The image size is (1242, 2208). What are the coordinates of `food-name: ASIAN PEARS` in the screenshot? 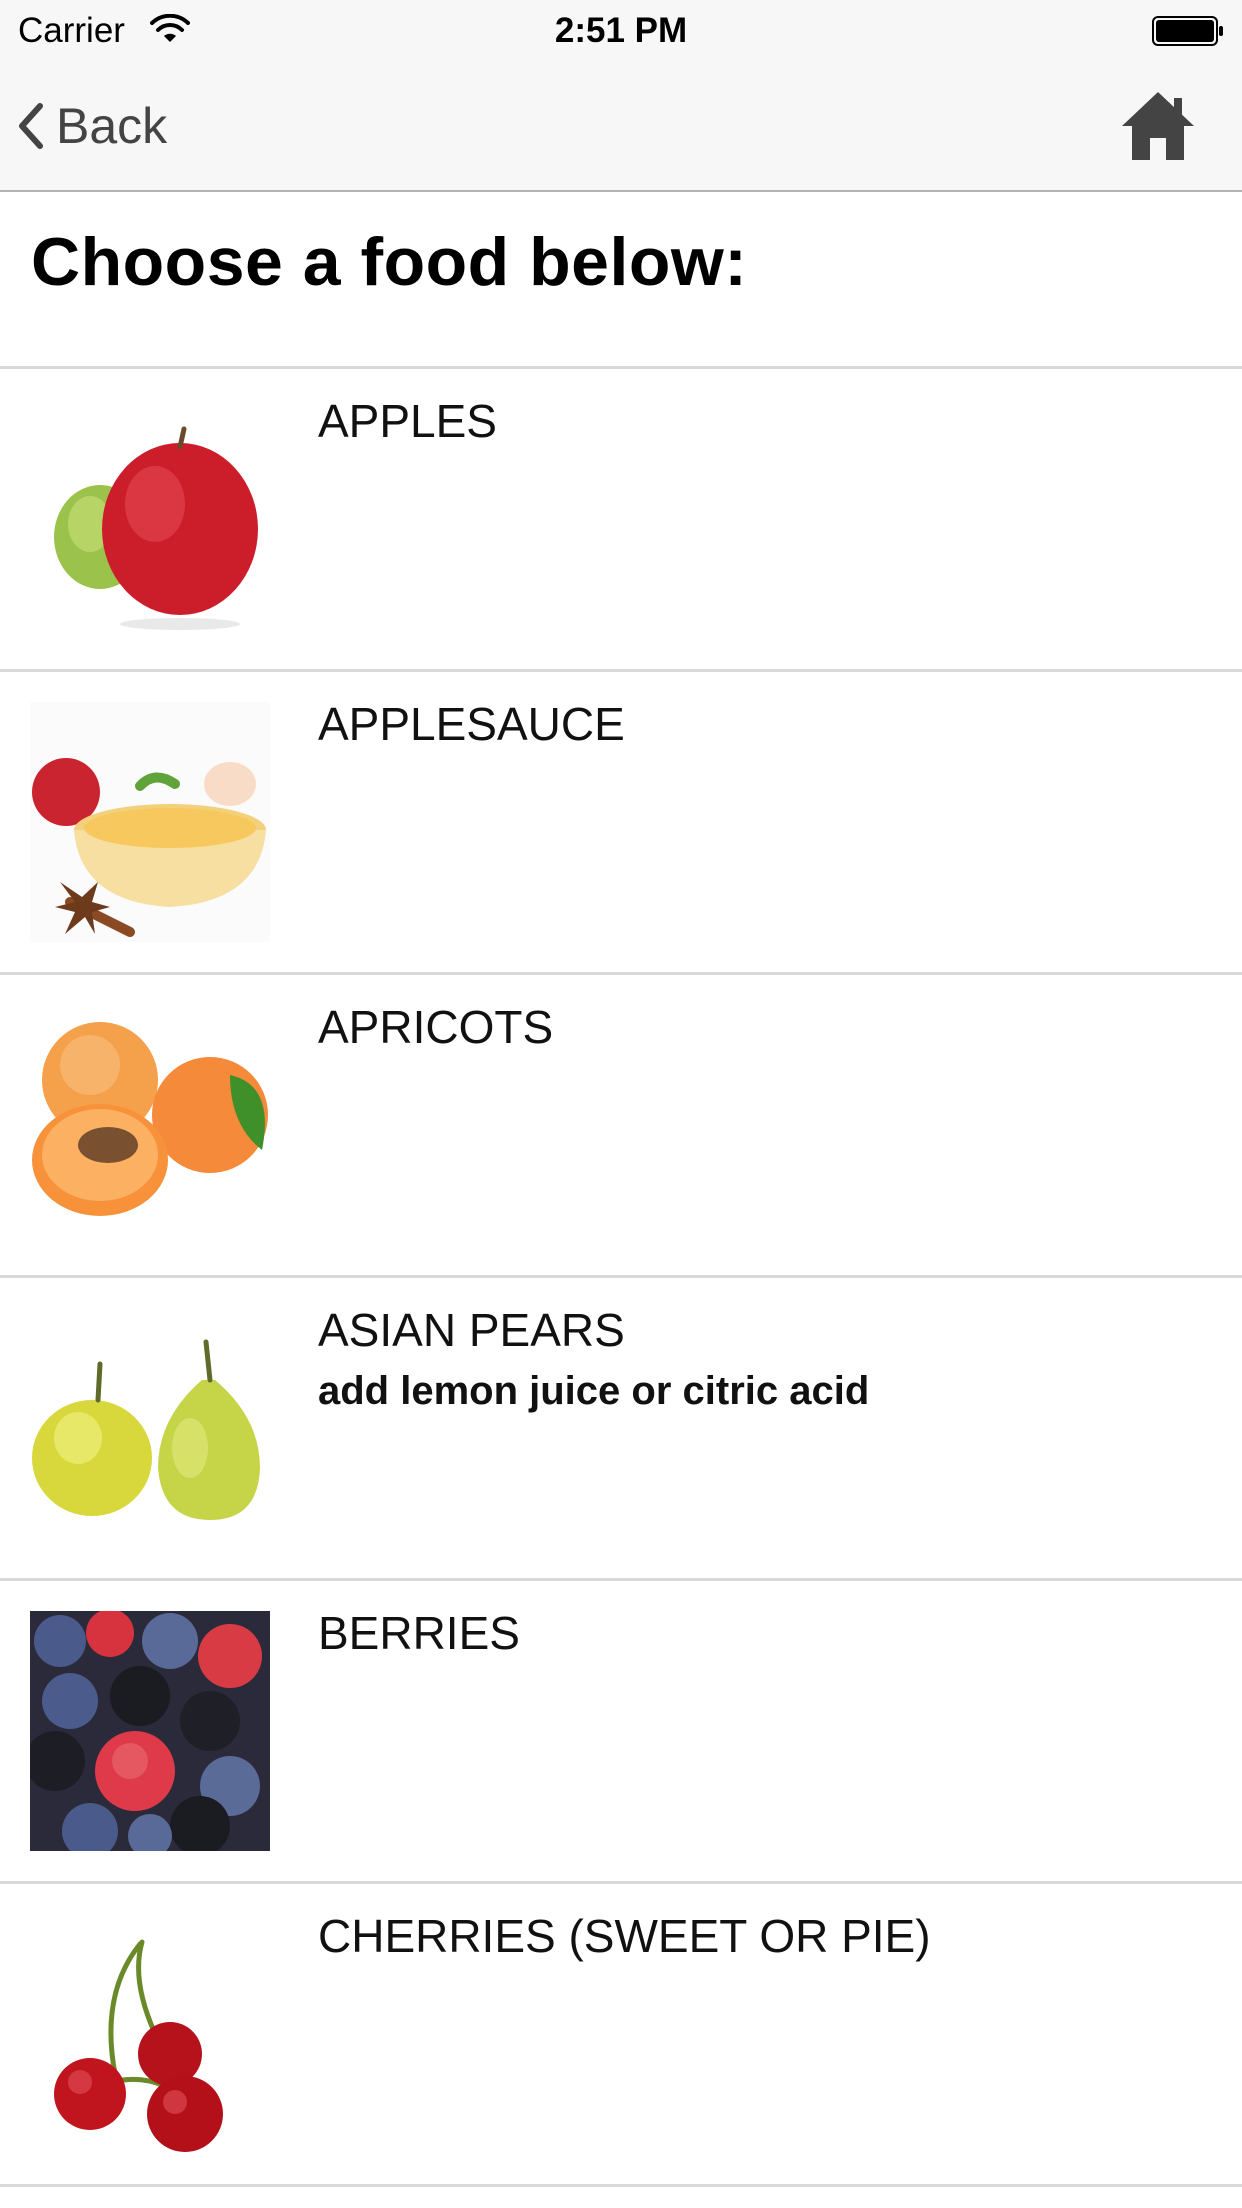 It's located at (471, 1330).